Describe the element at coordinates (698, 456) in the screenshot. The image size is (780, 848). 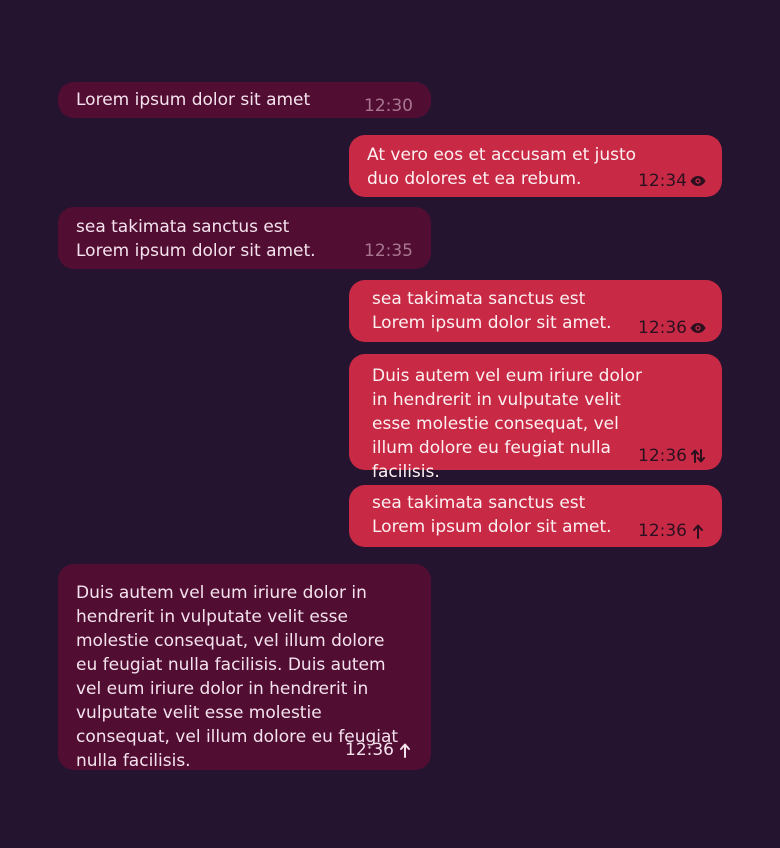
I see `transfer-arrows-icon` at that location.